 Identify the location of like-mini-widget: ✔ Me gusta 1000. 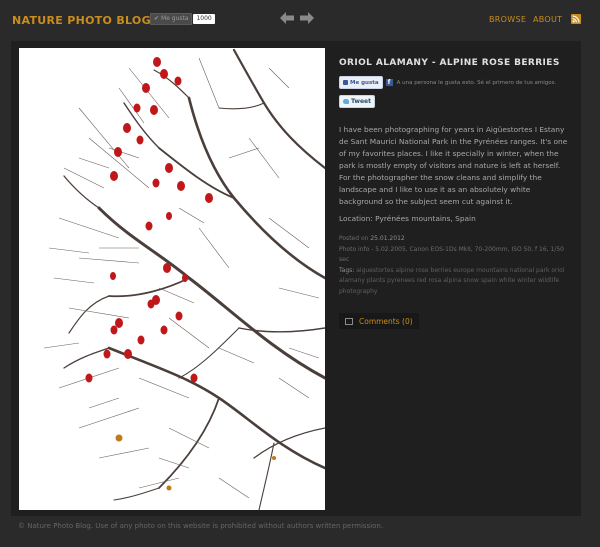
(182, 18).